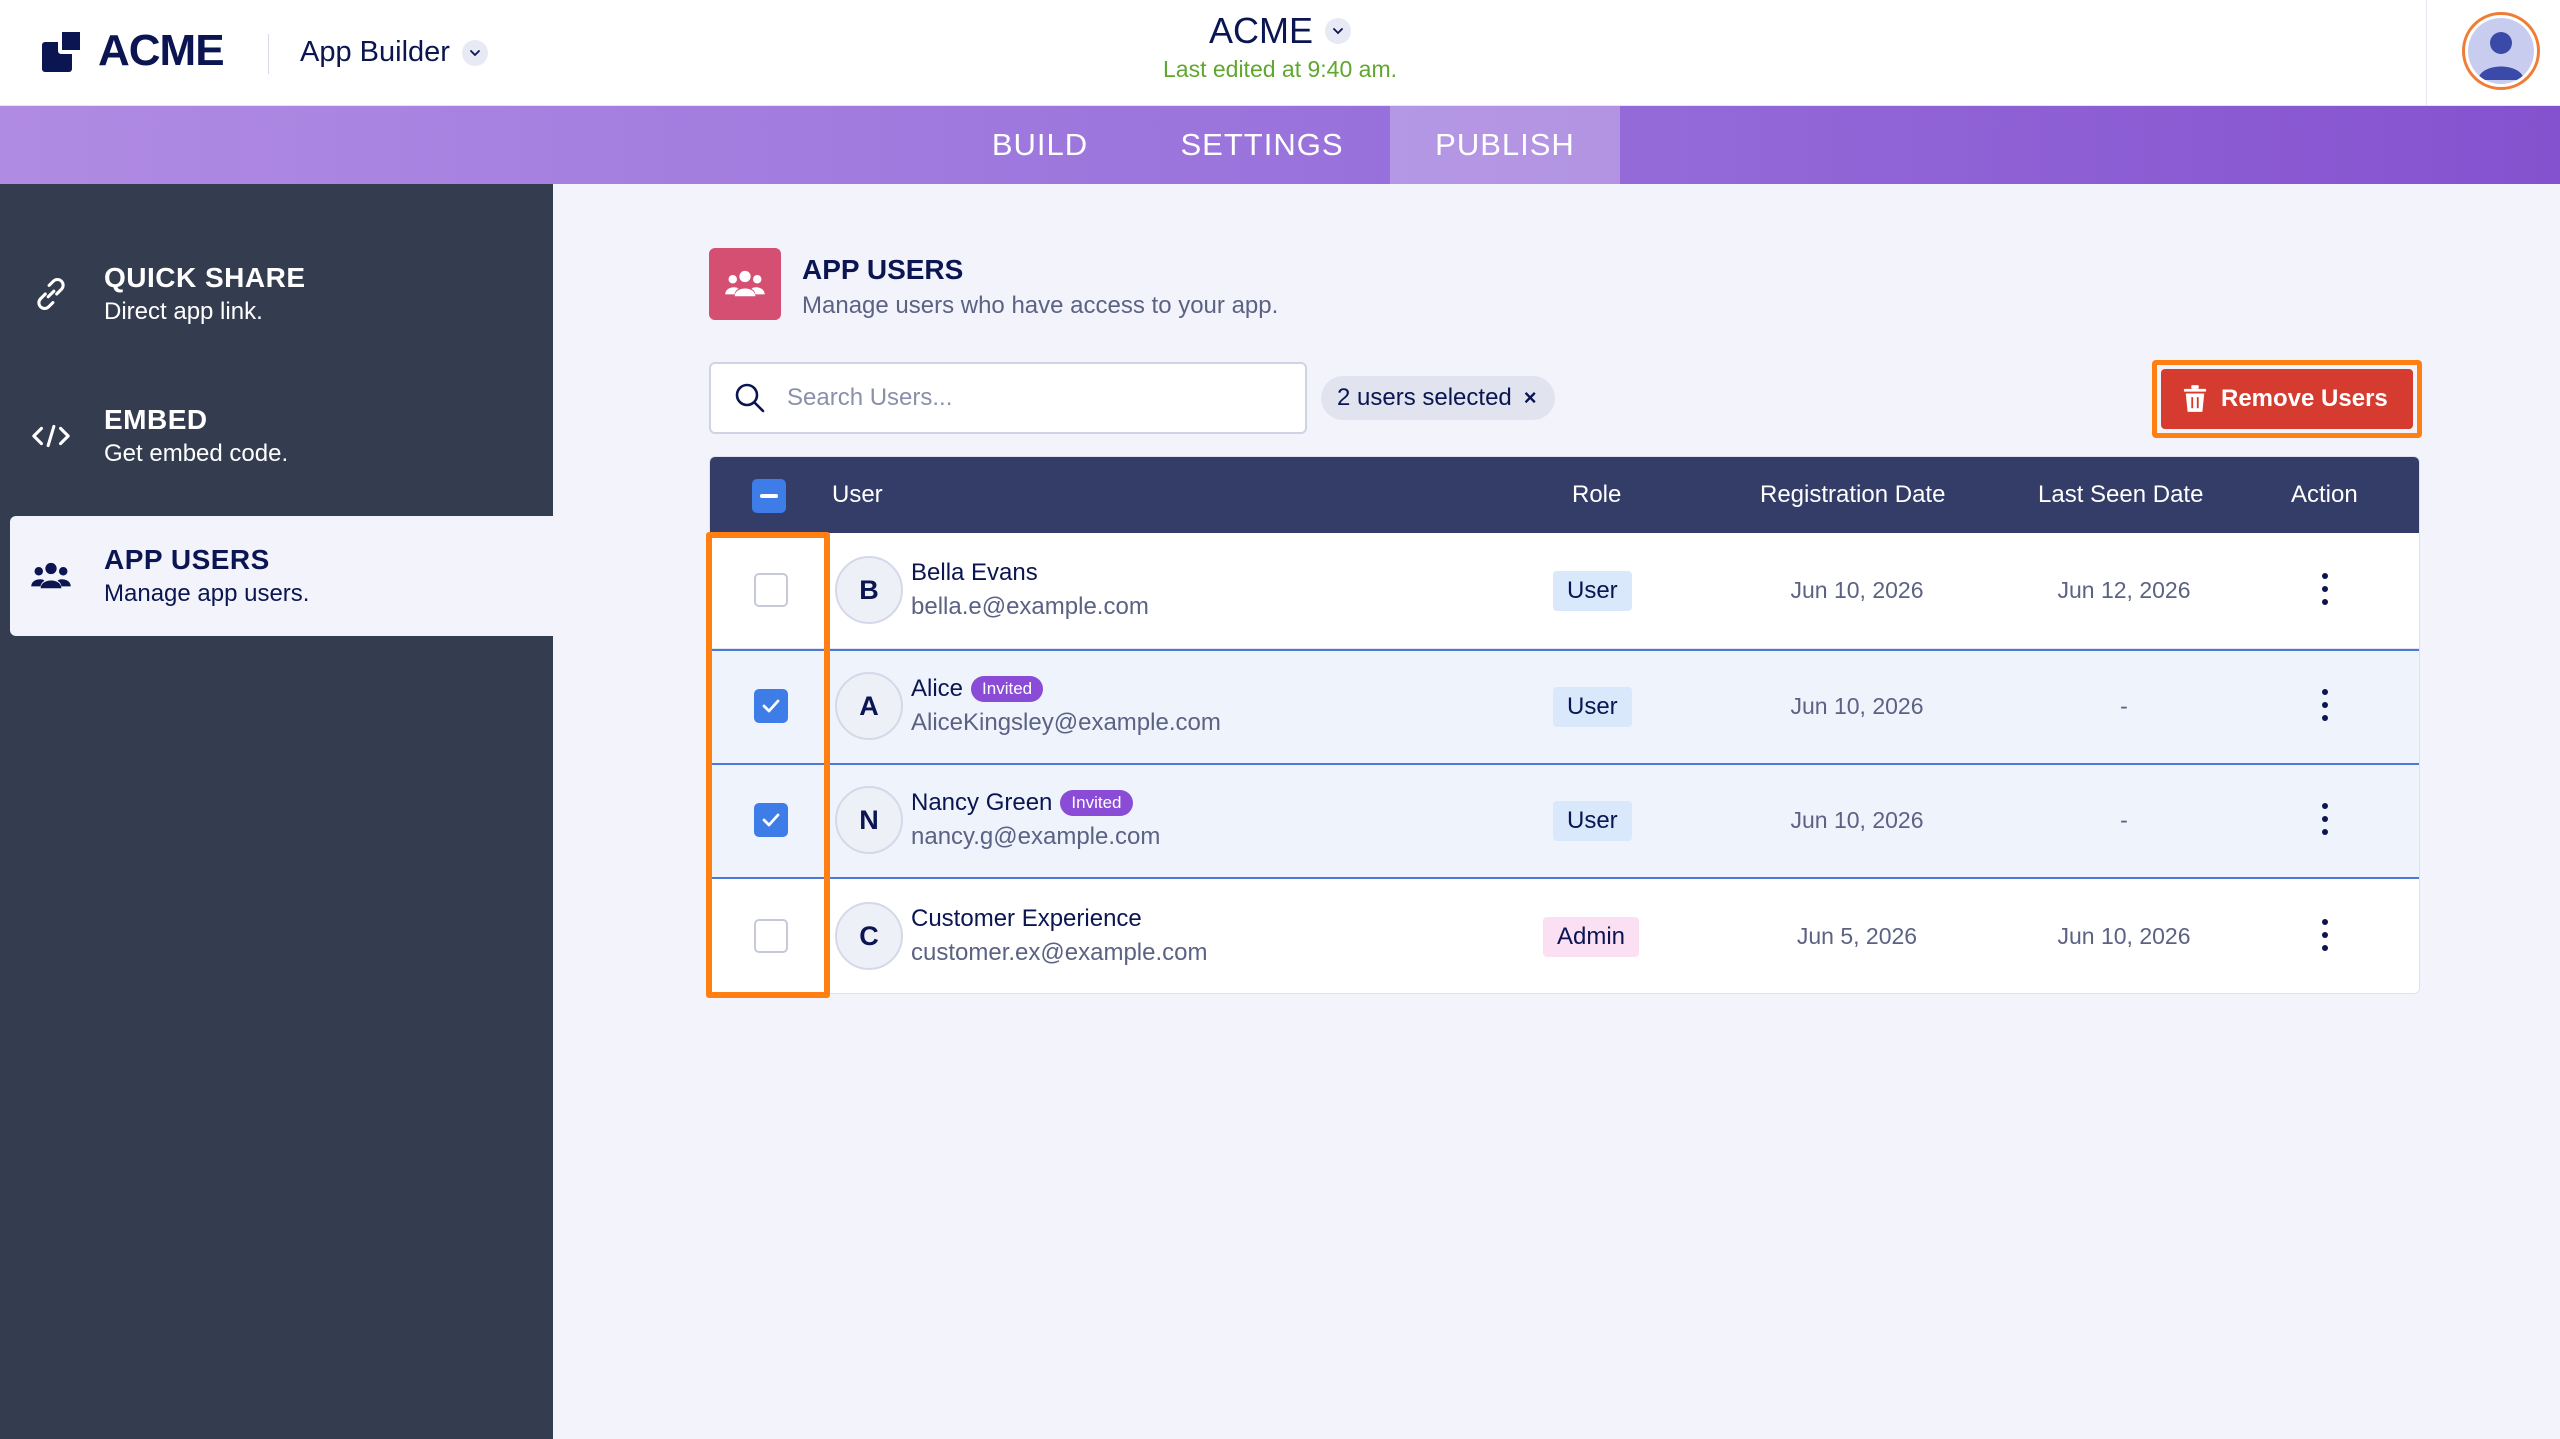 This screenshot has height=1439, width=2560. What do you see at coordinates (1852, 495) in the screenshot?
I see `column-header-registration-date: Registration Date` at bounding box center [1852, 495].